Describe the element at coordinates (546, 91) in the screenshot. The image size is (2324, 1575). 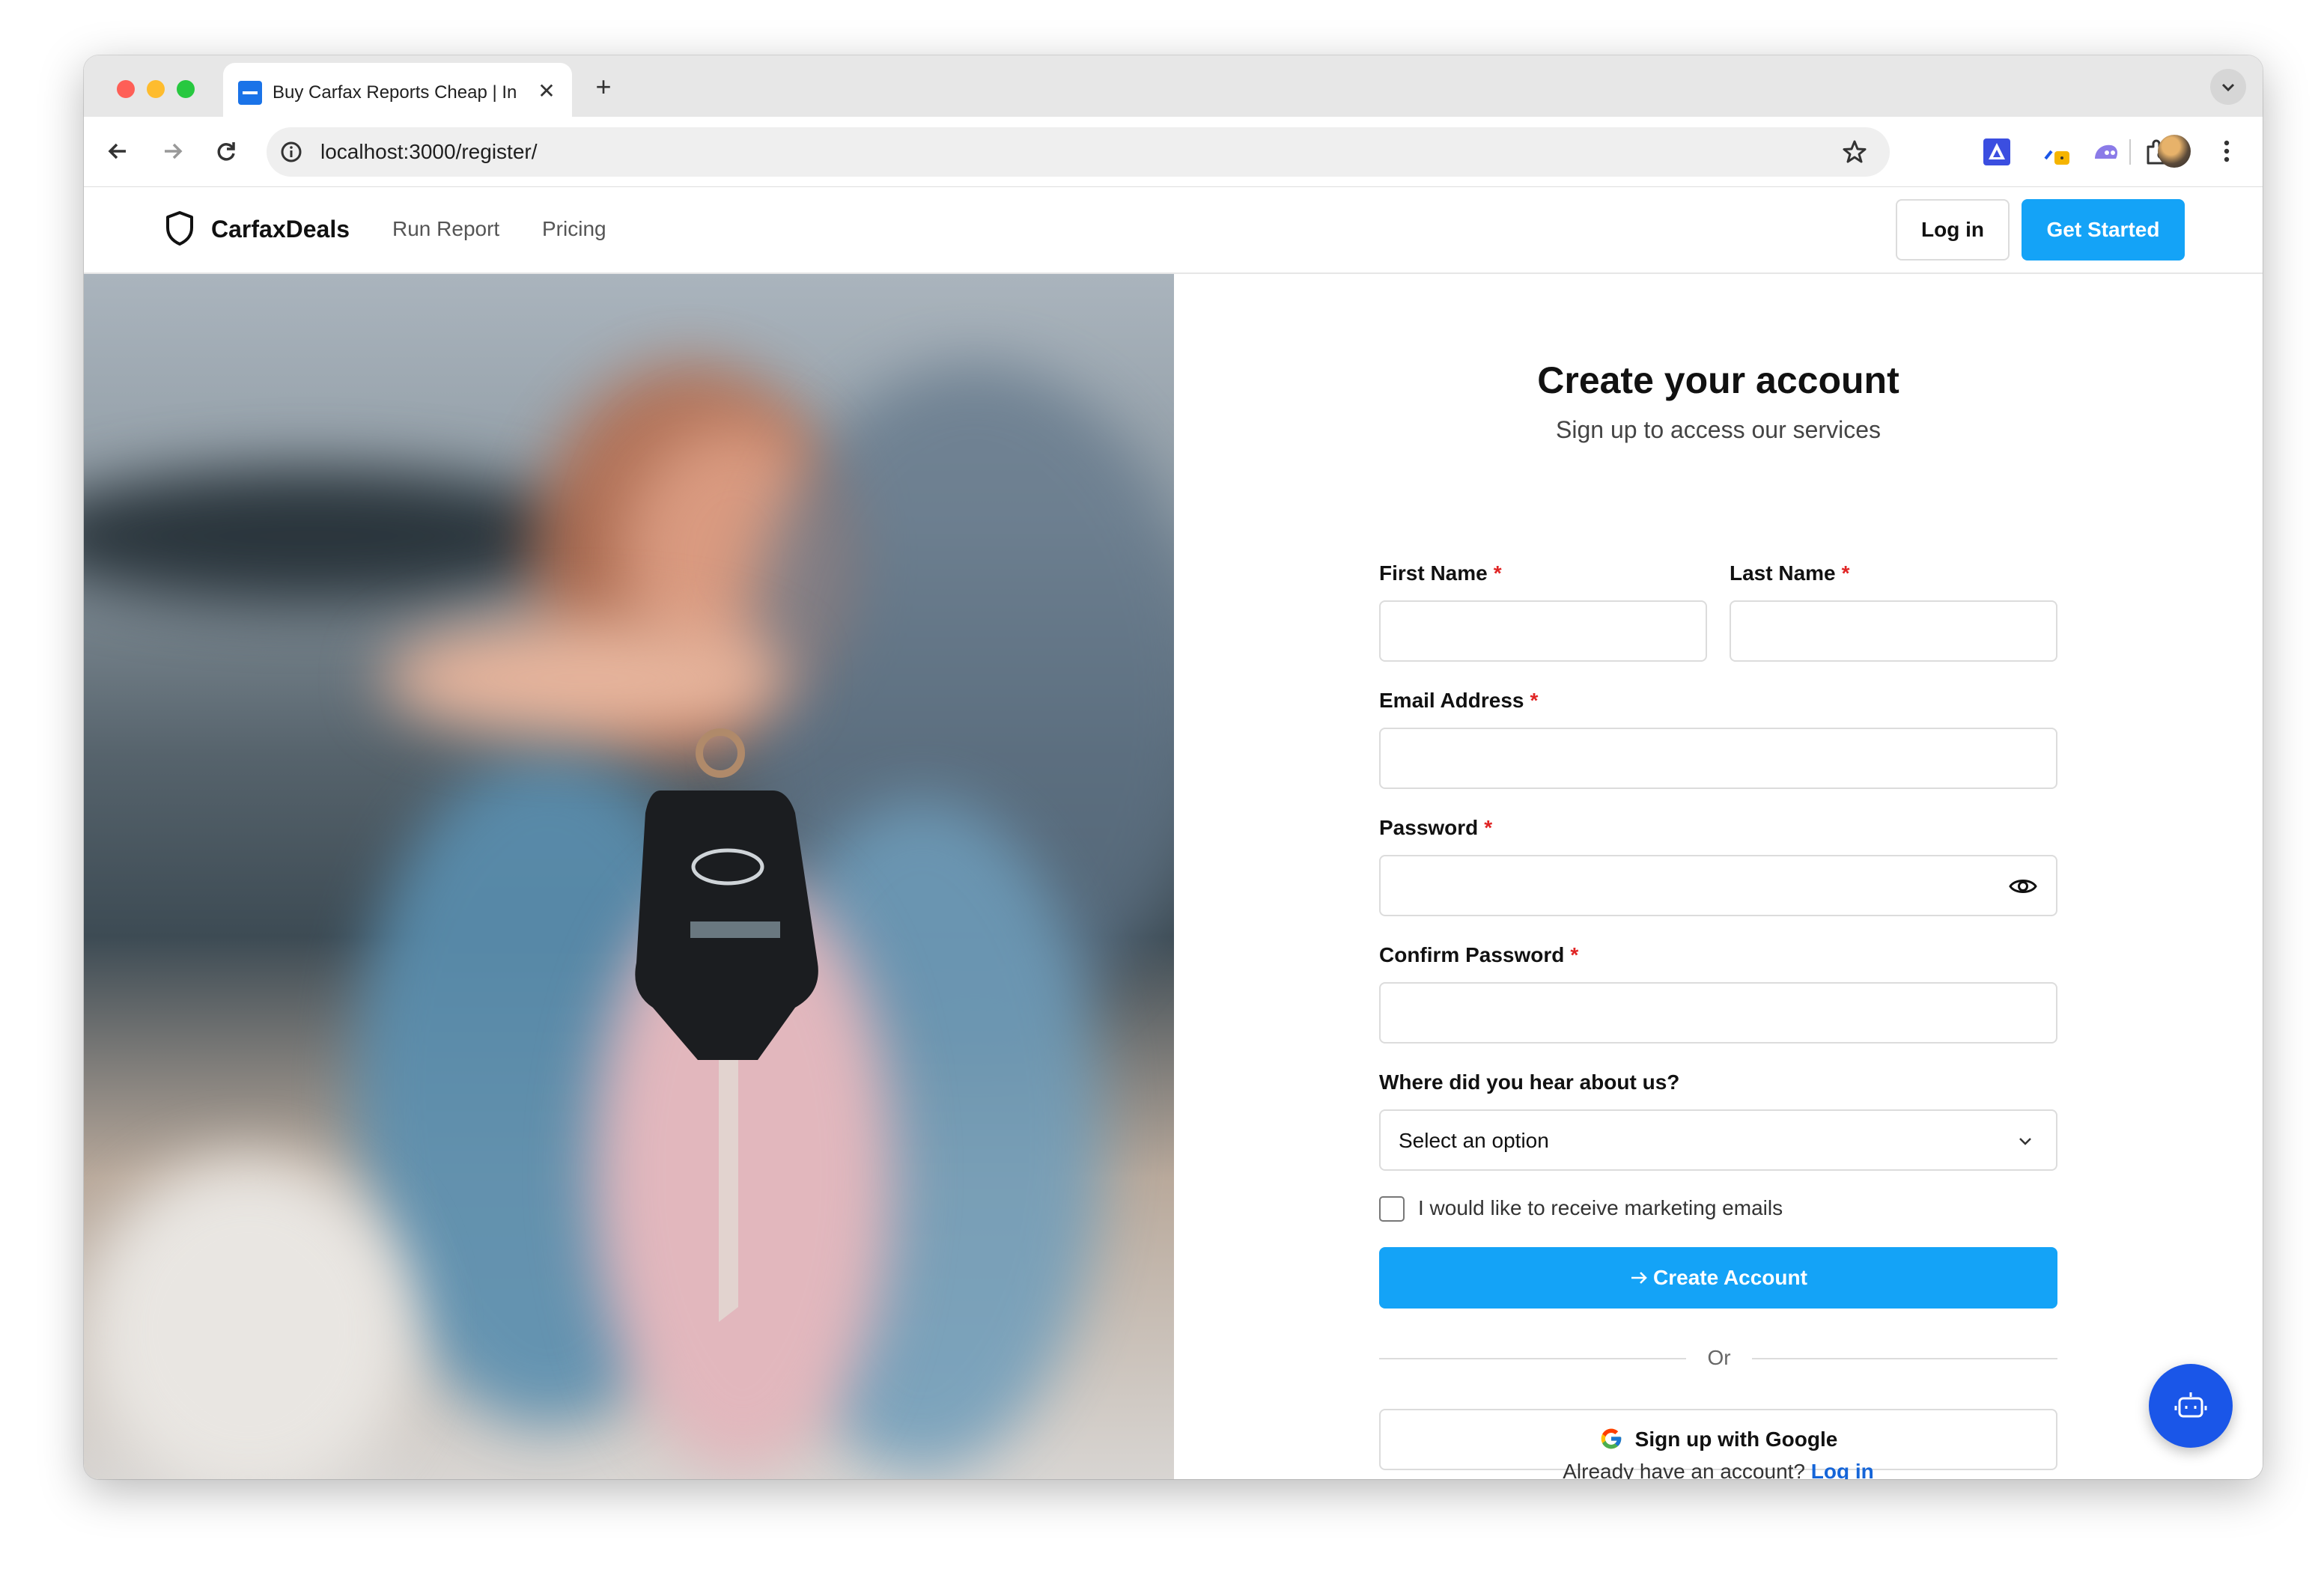
I see `close-tab-icon: ✕` at that location.